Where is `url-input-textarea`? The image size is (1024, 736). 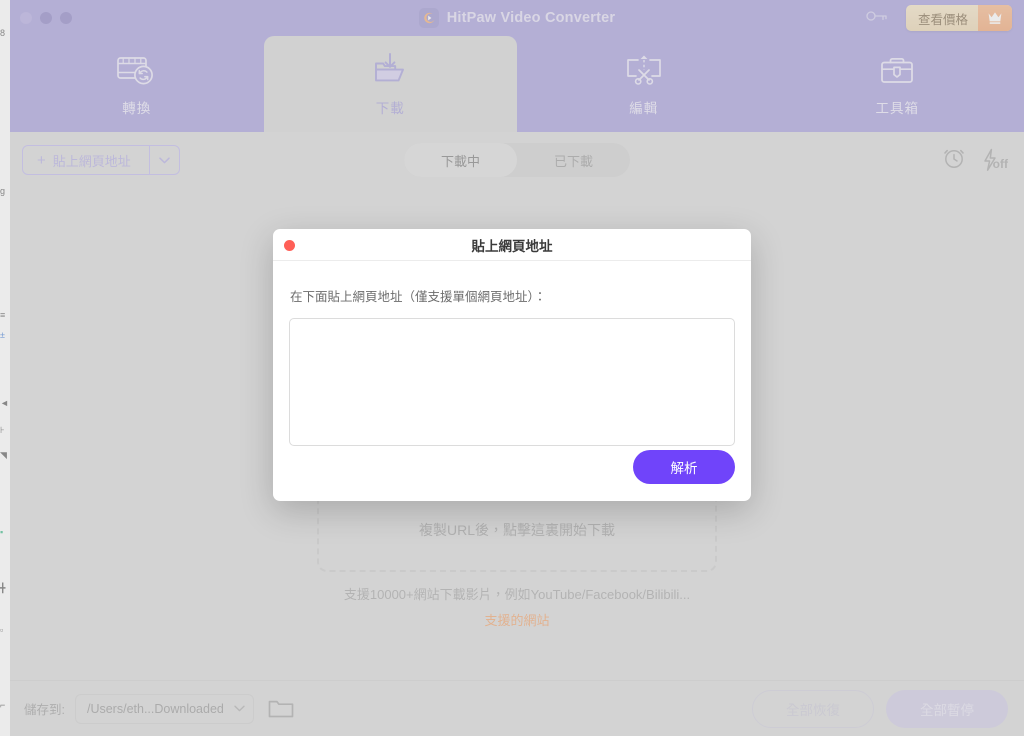 url-input-textarea is located at coordinates (512, 382).